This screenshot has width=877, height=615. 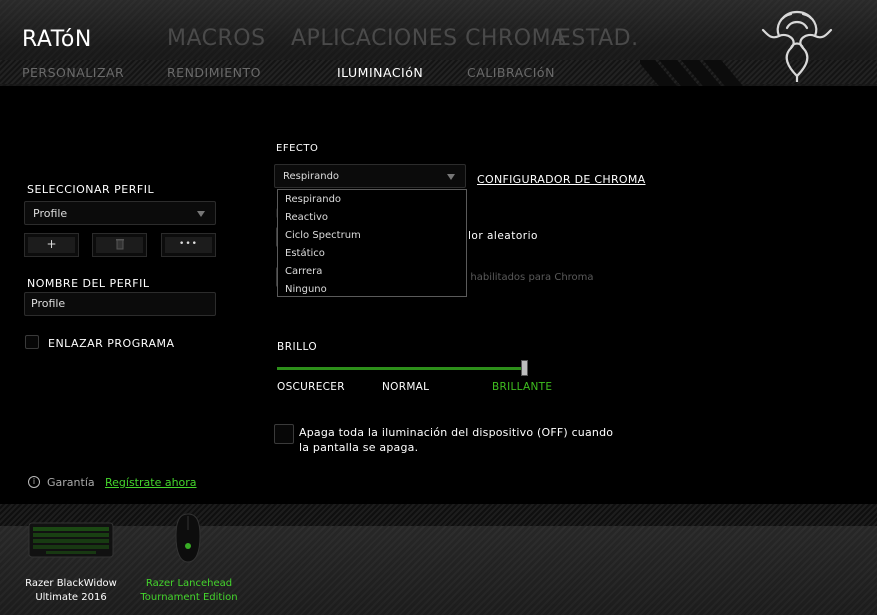 I want to click on device-keyboard, so click(x=71, y=540).